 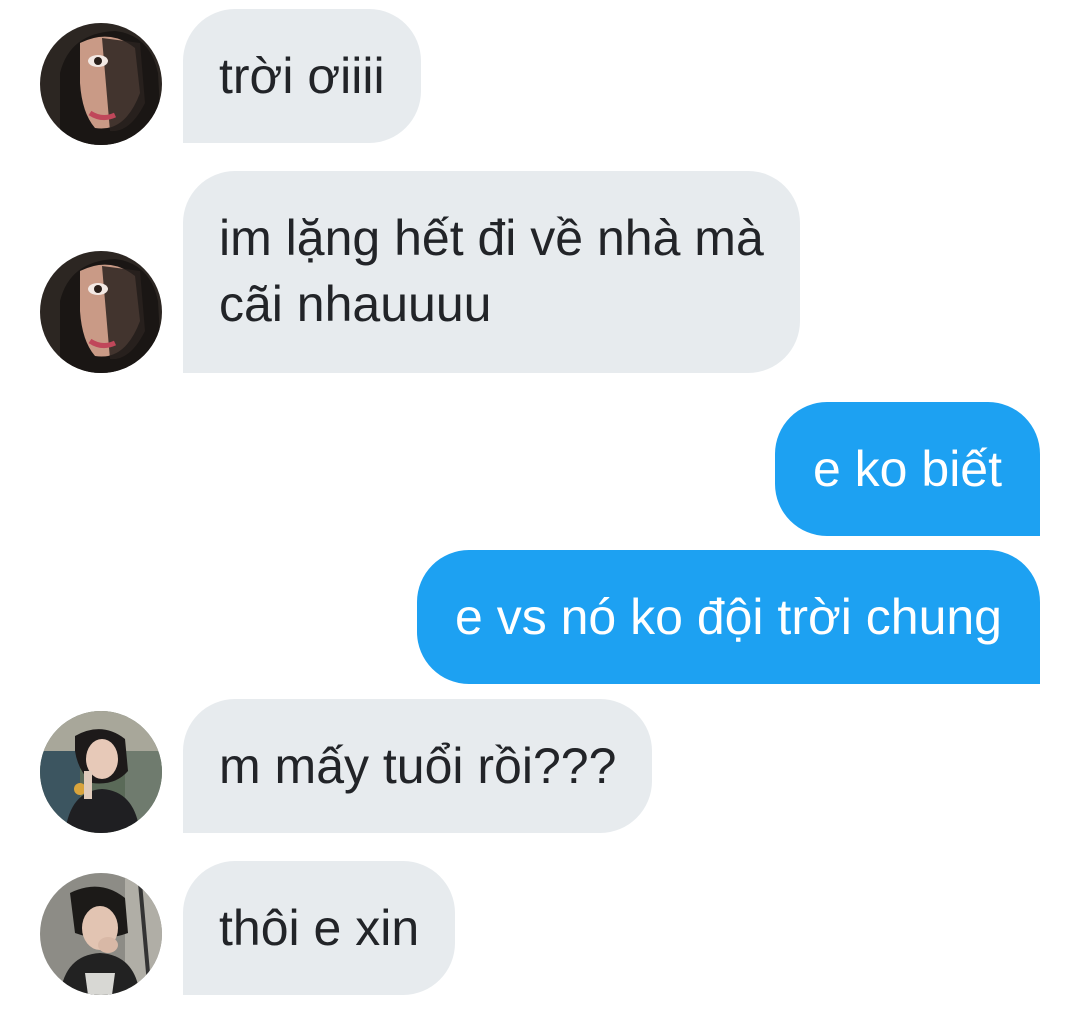 What do you see at coordinates (540, 469) in the screenshot?
I see `message-row: e ko biết` at bounding box center [540, 469].